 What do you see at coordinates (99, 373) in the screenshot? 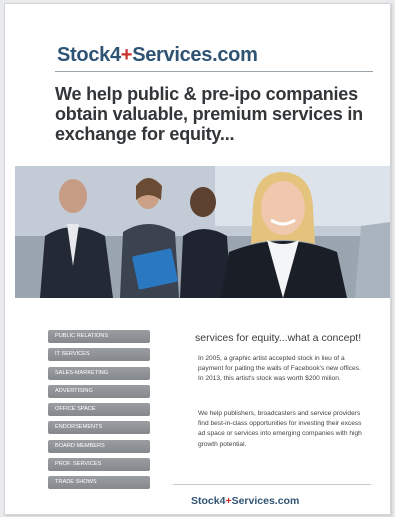
I see `nav-item-sales-marketing: SALES-MARKETING` at bounding box center [99, 373].